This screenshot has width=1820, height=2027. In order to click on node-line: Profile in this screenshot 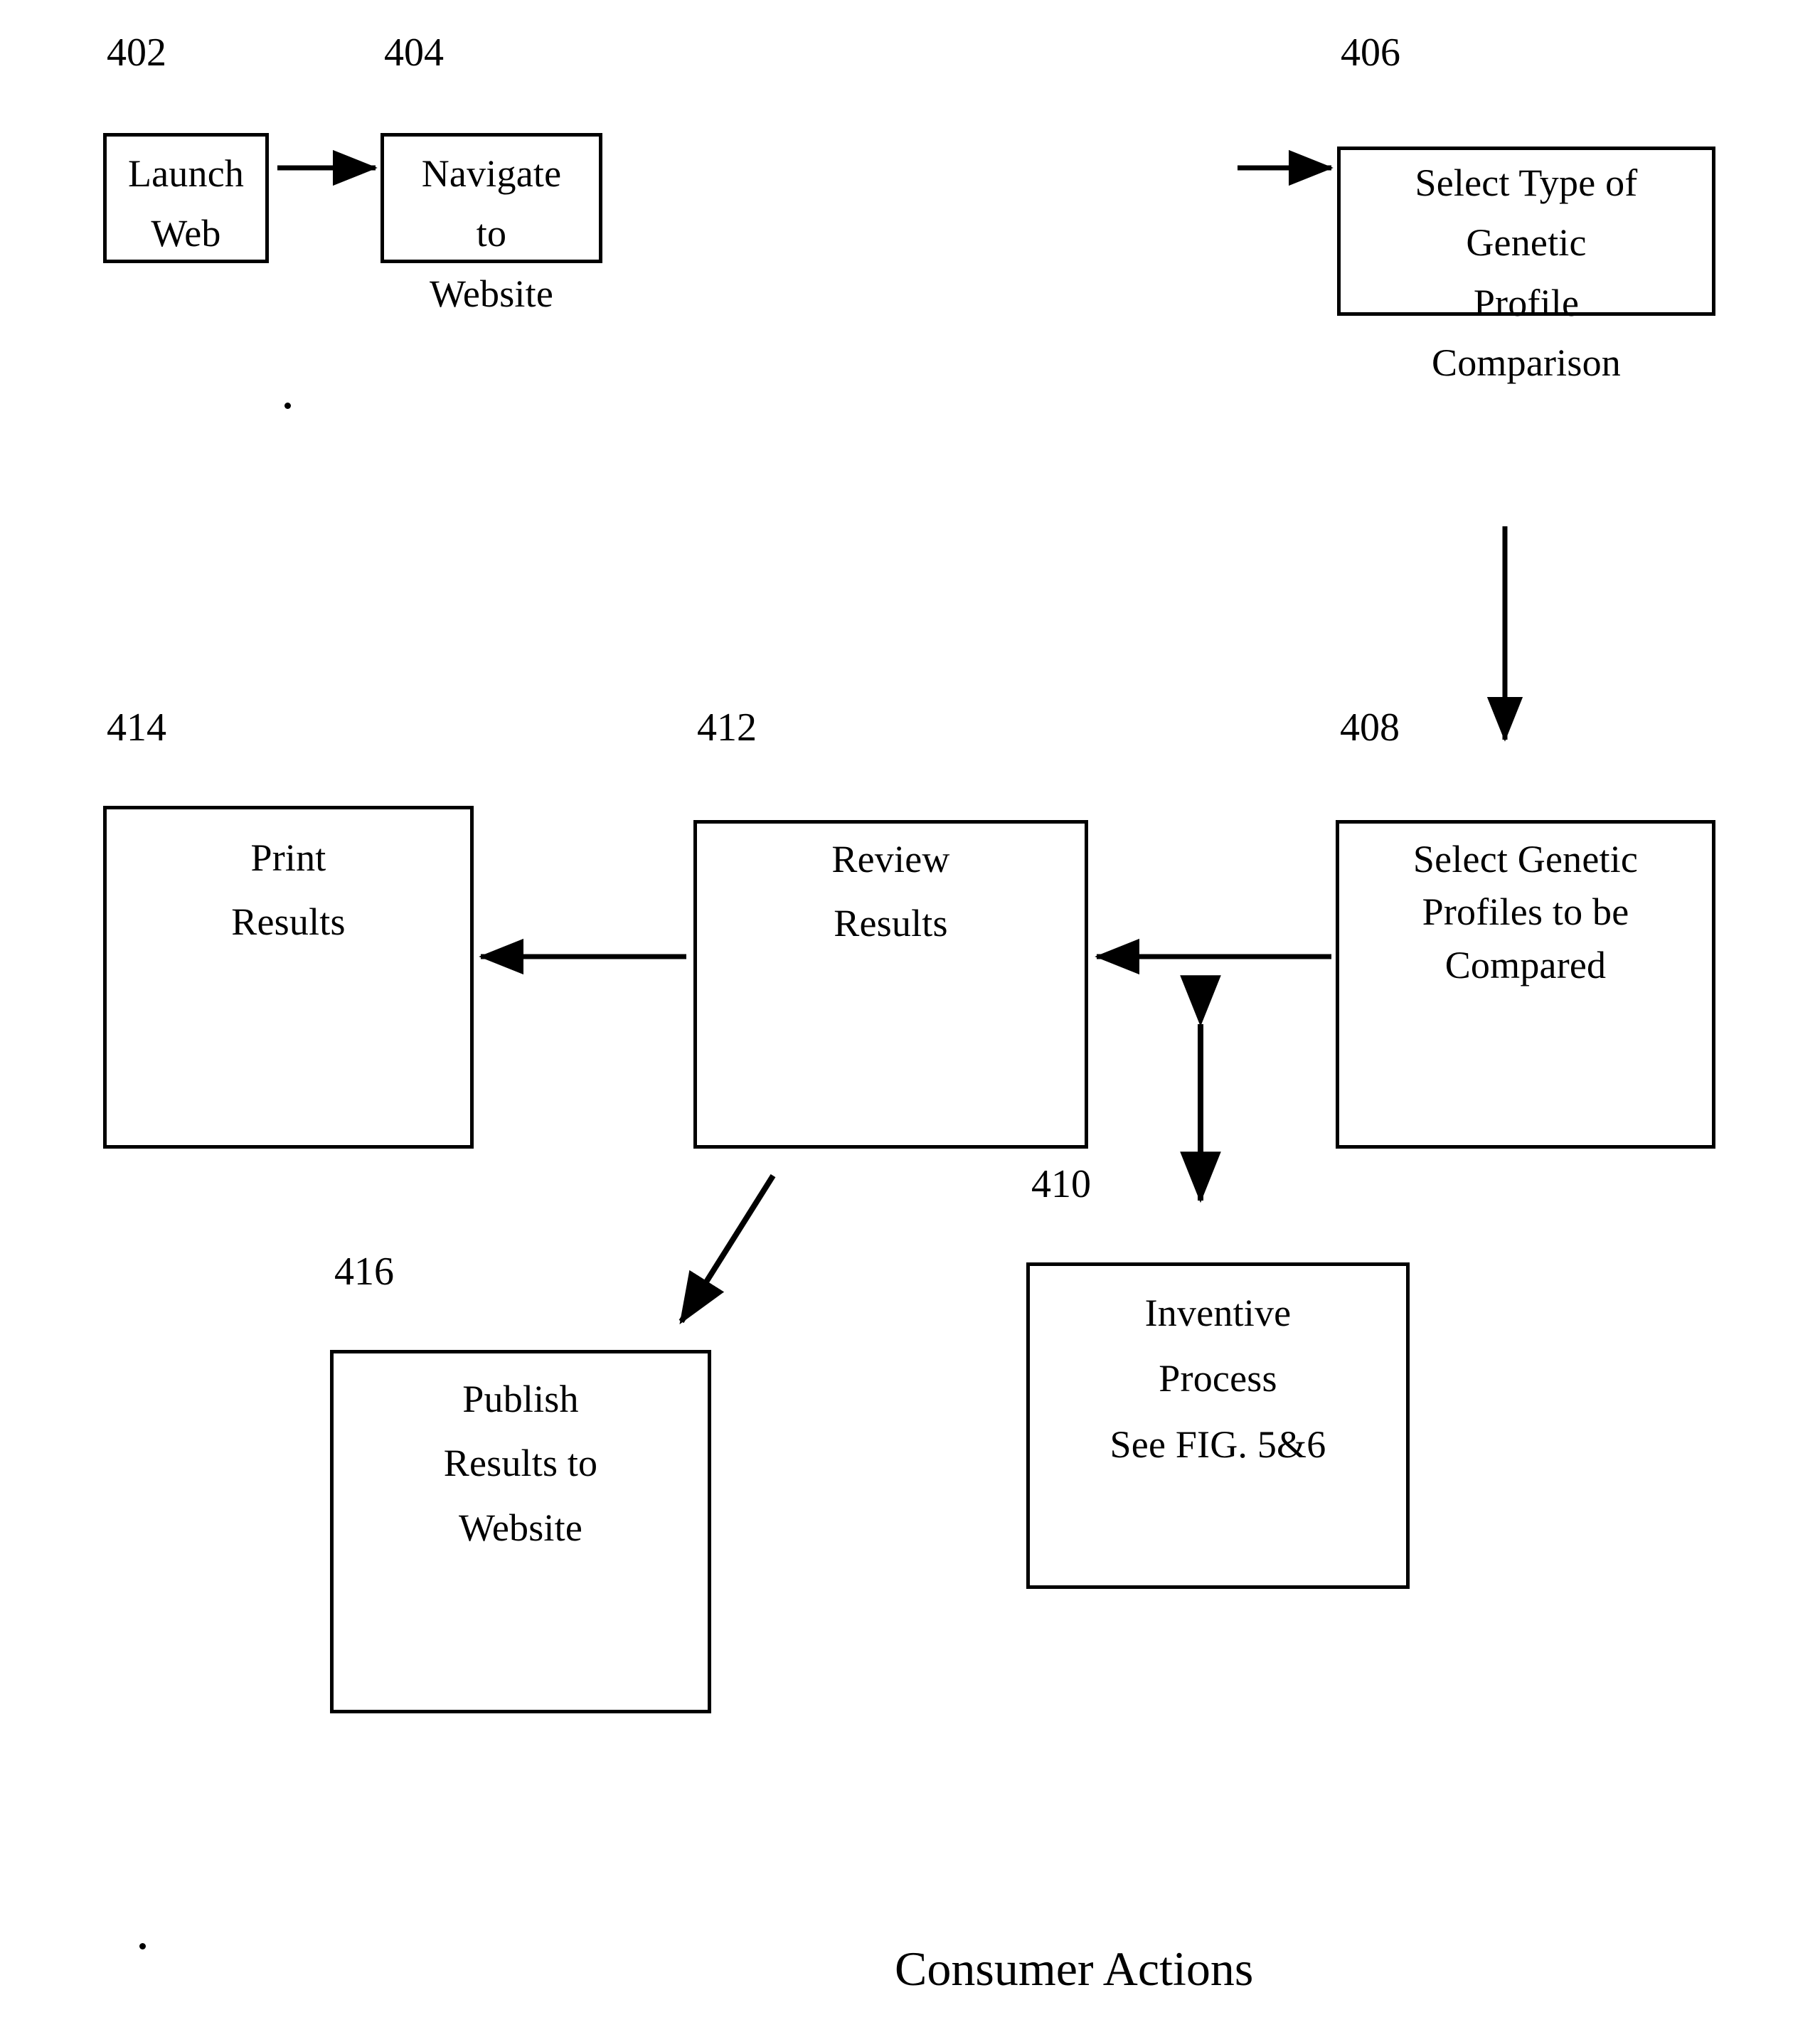, I will do `click(1526, 302)`.